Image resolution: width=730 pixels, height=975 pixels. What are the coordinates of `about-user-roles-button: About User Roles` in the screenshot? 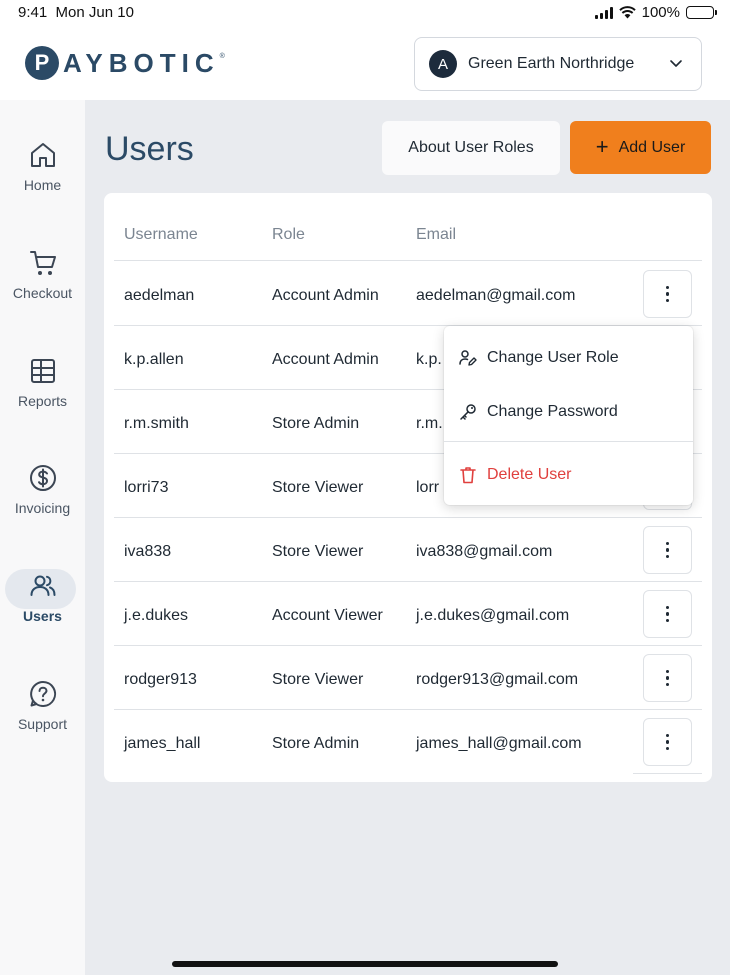 It's located at (471, 148).